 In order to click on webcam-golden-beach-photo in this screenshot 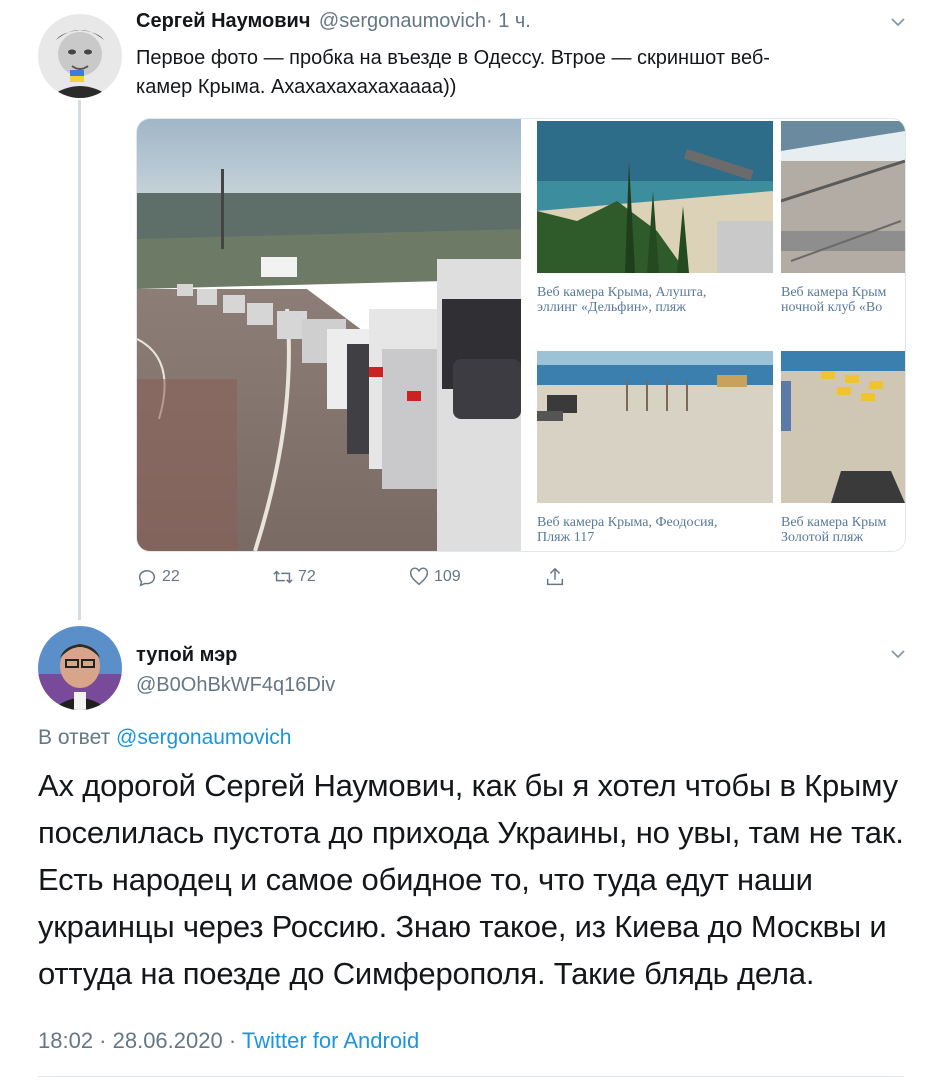, I will do `click(843, 427)`.